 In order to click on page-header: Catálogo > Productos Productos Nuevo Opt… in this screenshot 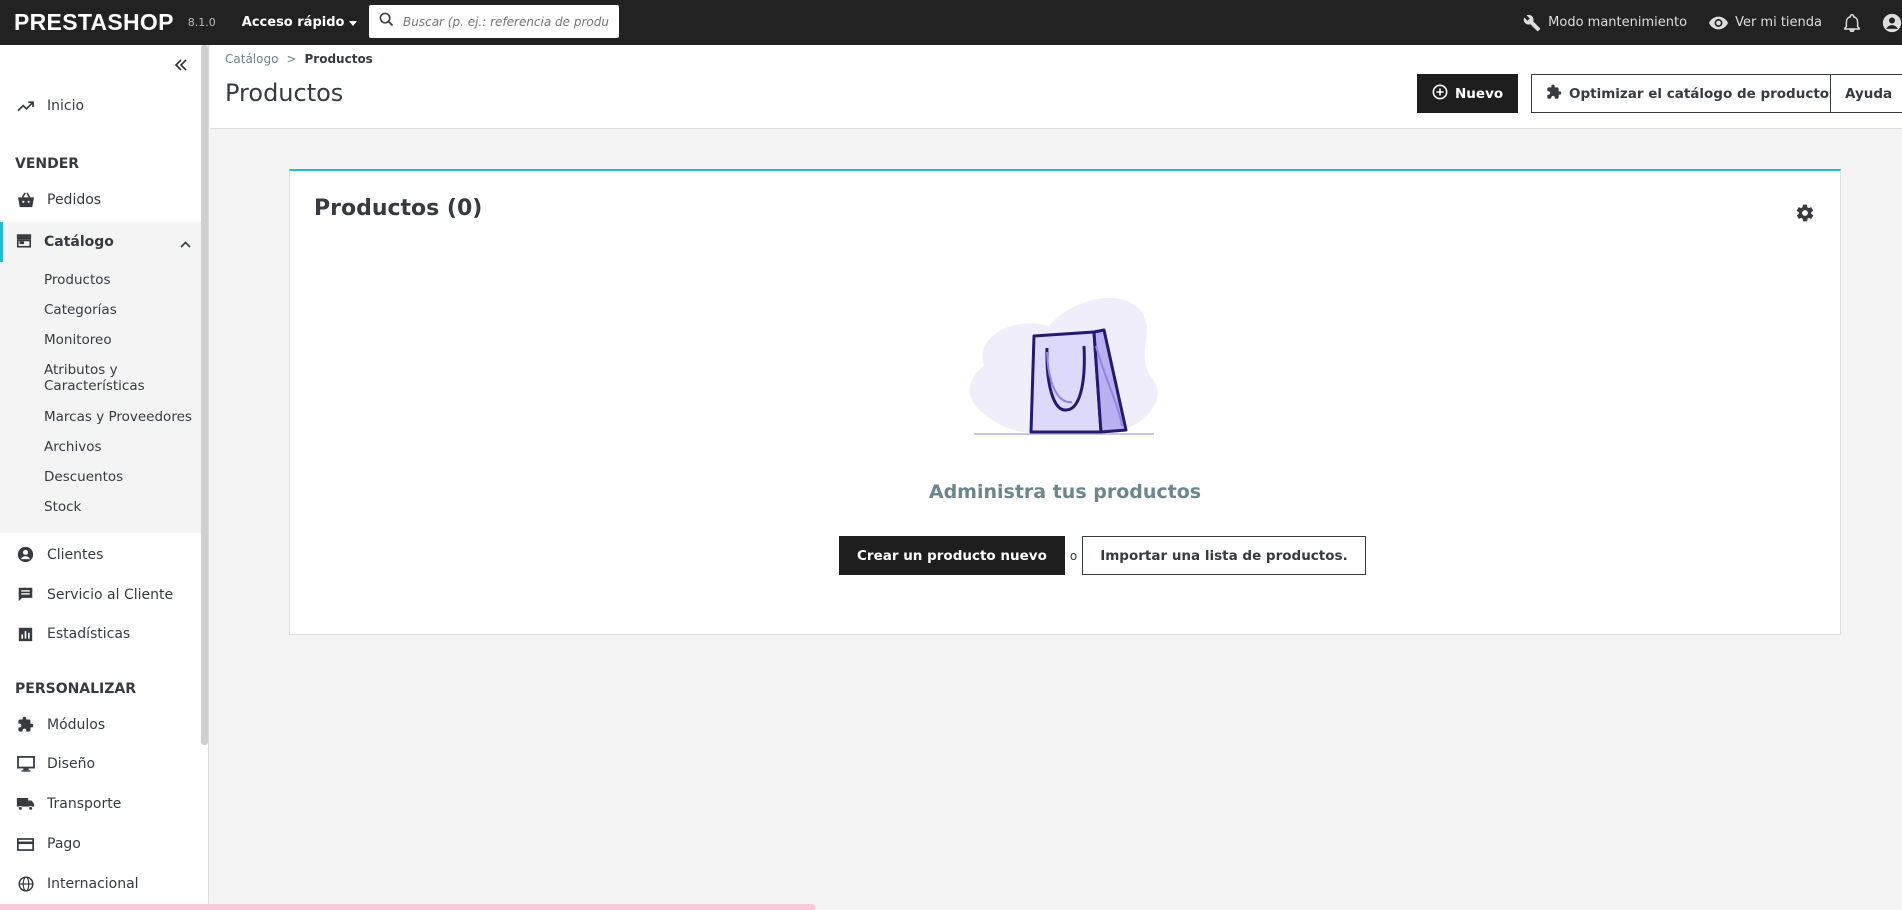, I will do `click(1056, 87)`.